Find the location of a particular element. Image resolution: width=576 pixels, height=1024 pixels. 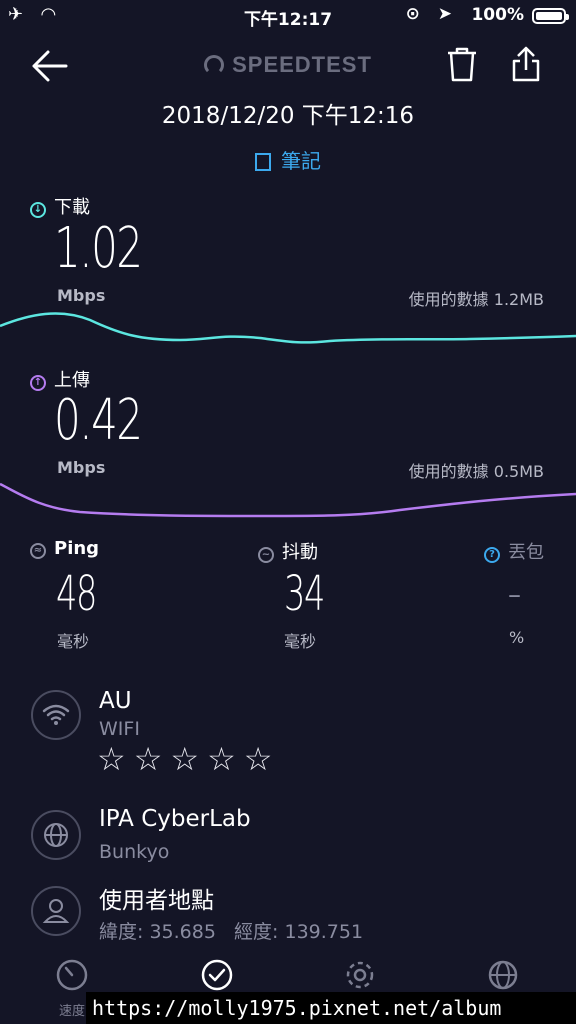

notes-button: 筆記 is located at coordinates (288, 159).